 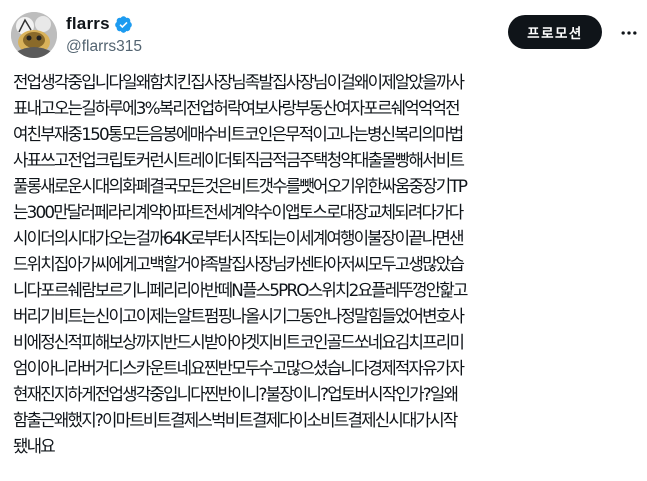 What do you see at coordinates (323, 35) in the screenshot?
I see `tweet-header: flarrs @flarrs315 프로모션` at bounding box center [323, 35].